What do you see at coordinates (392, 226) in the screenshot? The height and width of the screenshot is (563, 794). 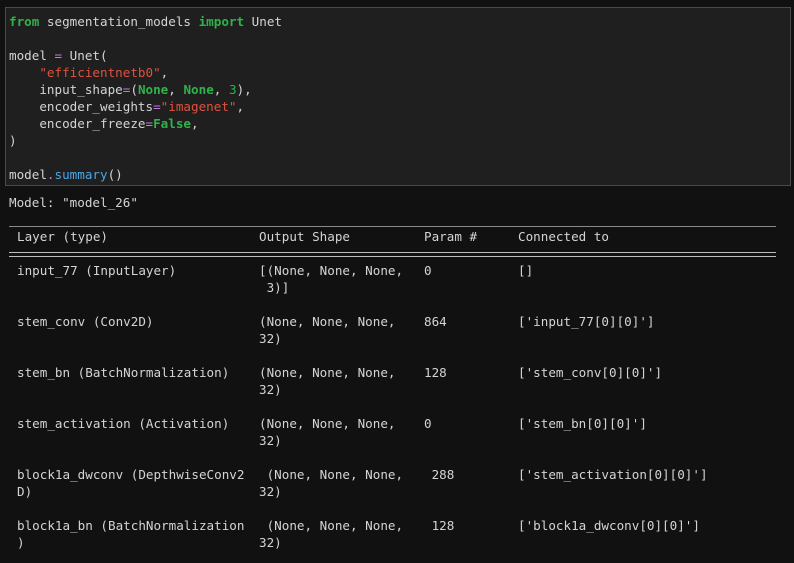 I see `summary-top-rule` at bounding box center [392, 226].